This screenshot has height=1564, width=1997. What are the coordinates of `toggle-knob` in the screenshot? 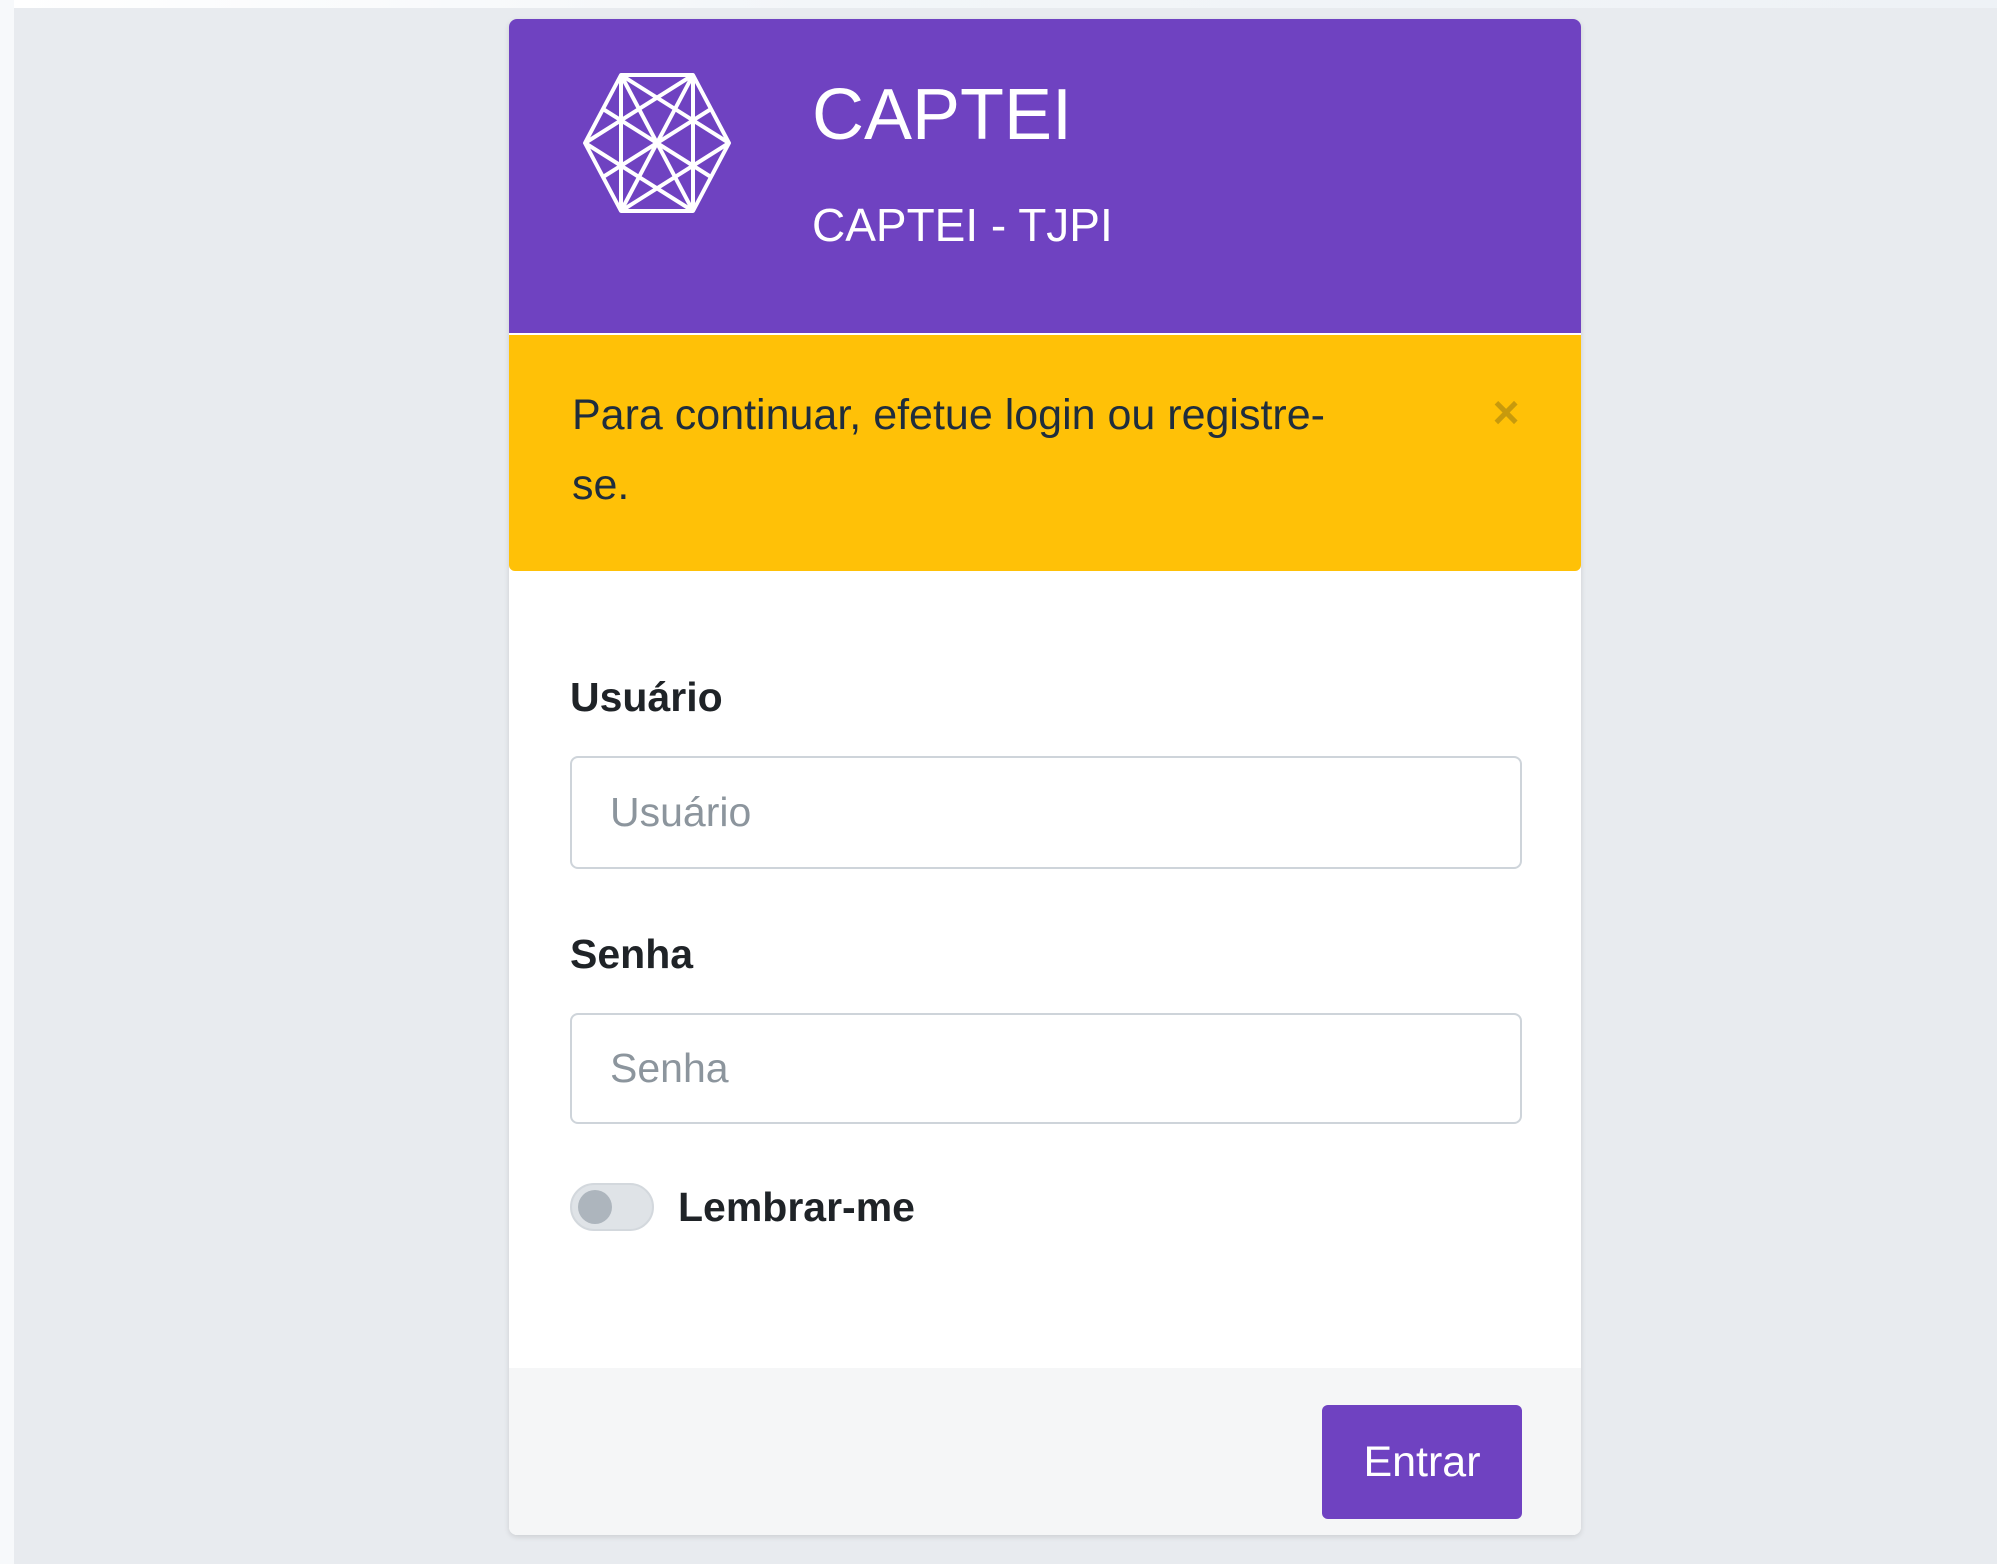 It's located at (595, 1207).